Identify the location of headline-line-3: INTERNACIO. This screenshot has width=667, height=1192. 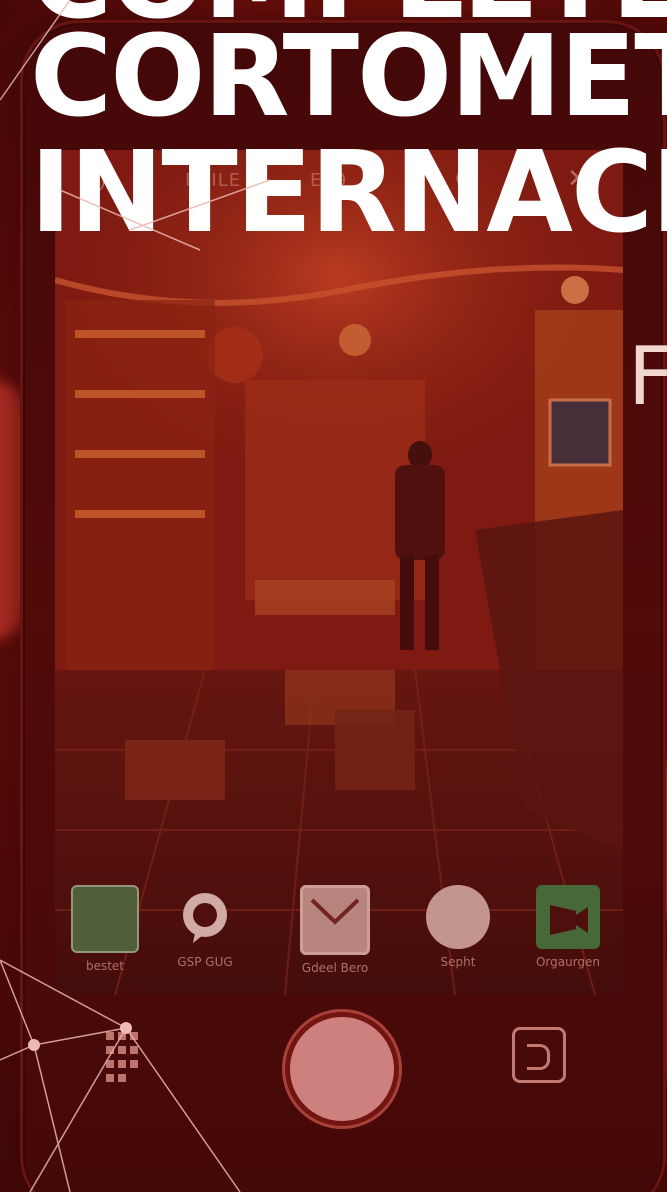
(348, 193).